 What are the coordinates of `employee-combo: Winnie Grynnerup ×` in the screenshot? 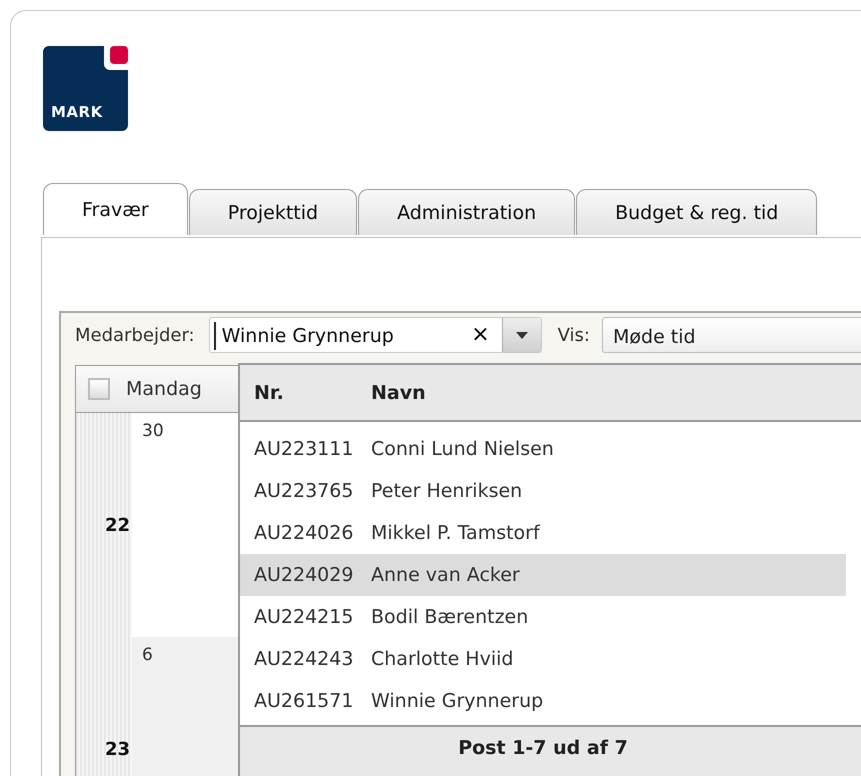 It's located at (375, 335).